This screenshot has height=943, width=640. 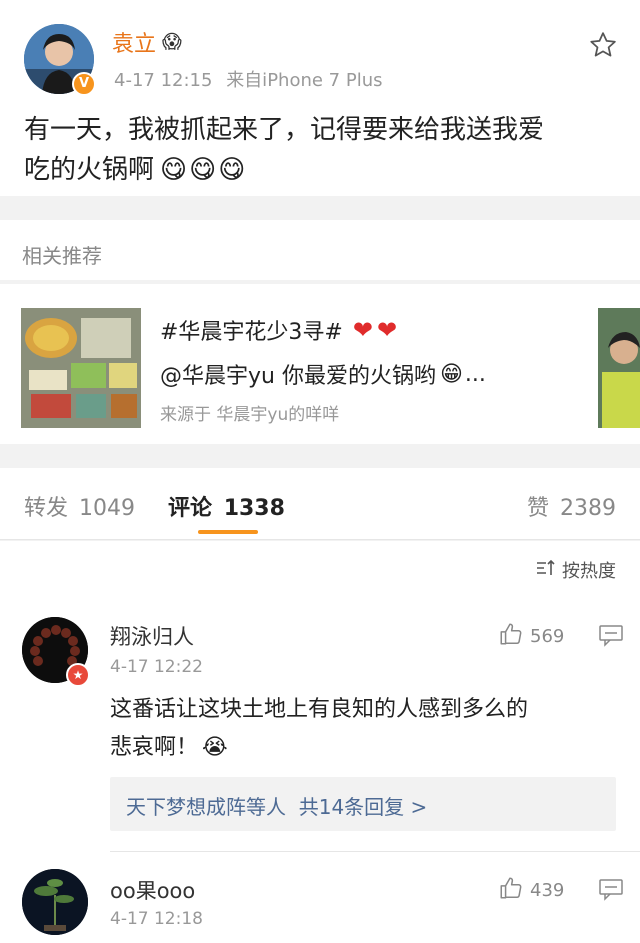 What do you see at coordinates (172, 42) in the screenshot?
I see `author-emoji: 😱` at bounding box center [172, 42].